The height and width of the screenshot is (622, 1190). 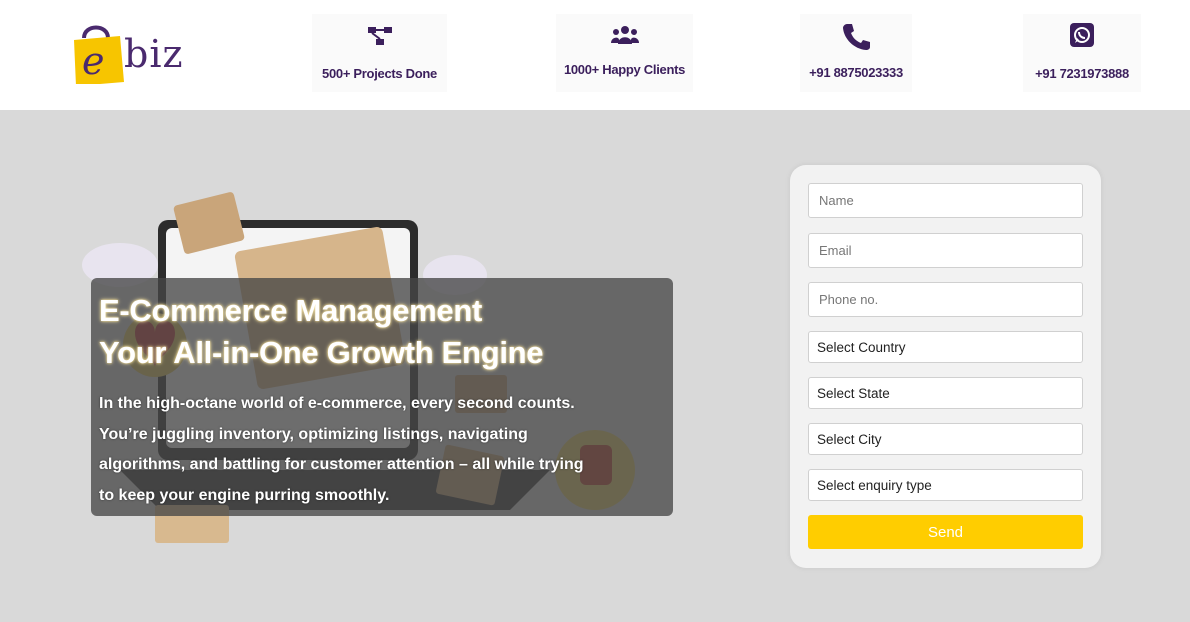 What do you see at coordinates (624, 35) in the screenshot?
I see `users-icon` at bounding box center [624, 35].